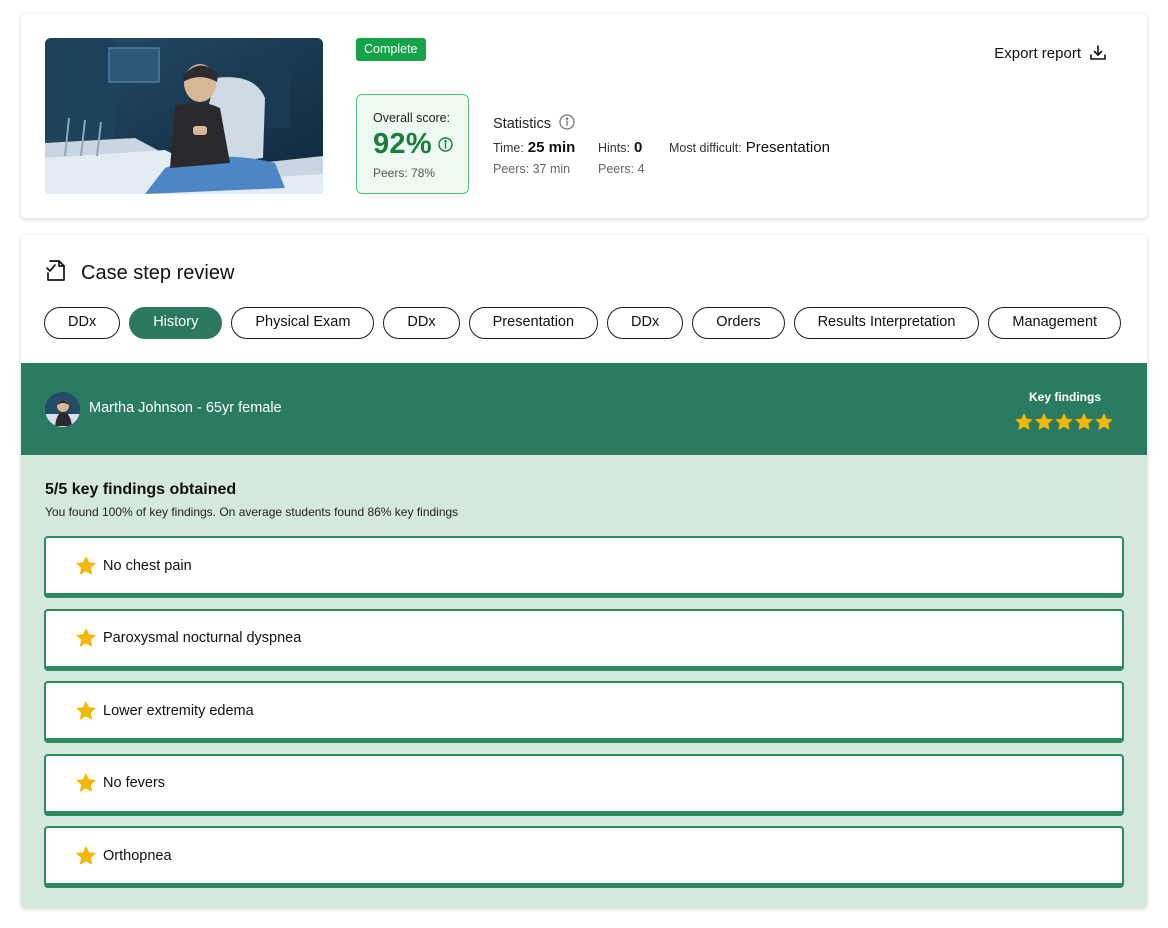  What do you see at coordinates (62, 409) in the screenshot?
I see `avatar` at bounding box center [62, 409].